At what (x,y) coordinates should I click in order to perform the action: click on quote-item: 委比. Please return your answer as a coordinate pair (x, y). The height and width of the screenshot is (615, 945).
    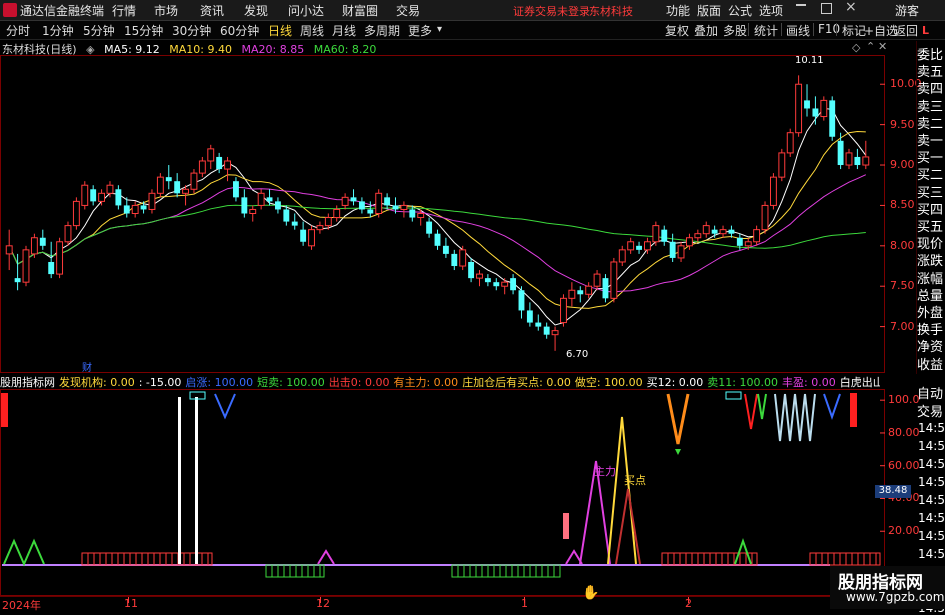
    Looking at the image, I should click on (930, 55).